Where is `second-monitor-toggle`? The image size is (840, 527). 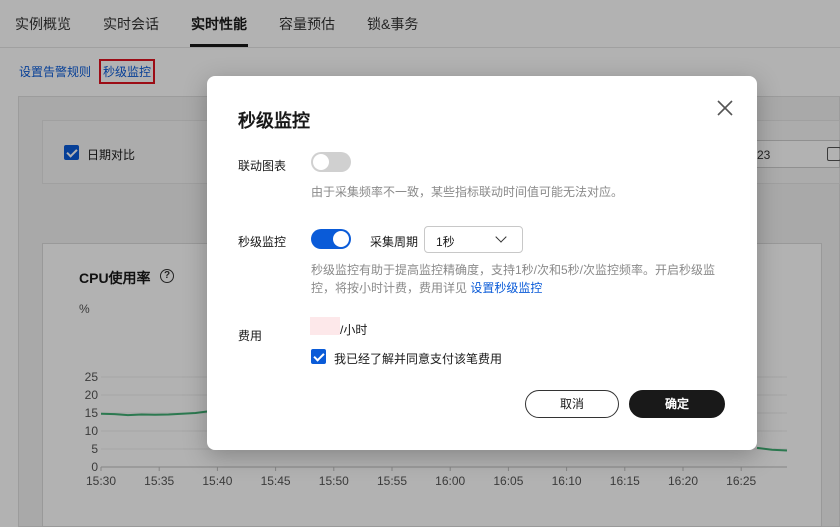 second-monitor-toggle is located at coordinates (331, 239).